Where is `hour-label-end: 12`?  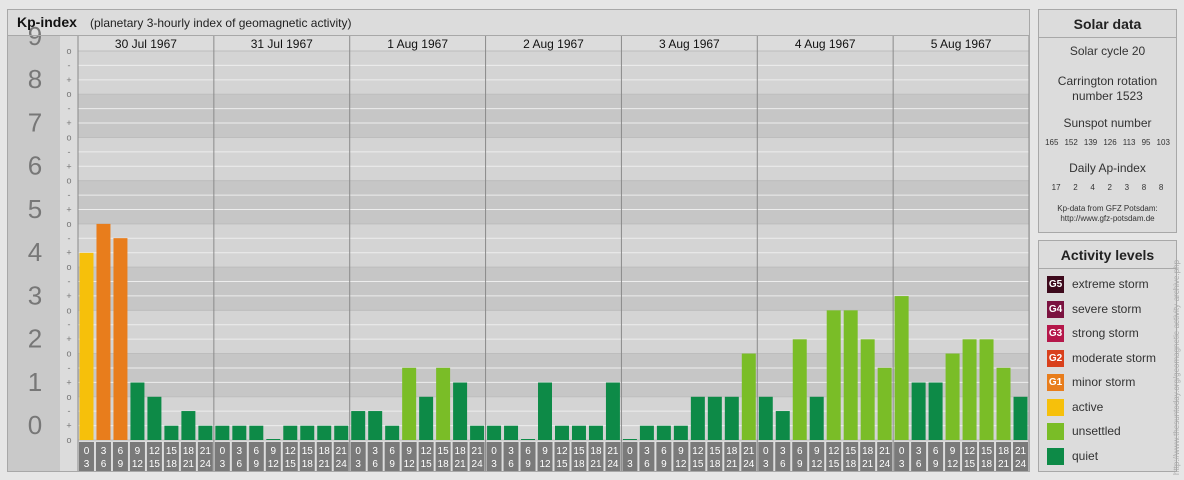
hour-label-end: 12 is located at coordinates (953, 464).